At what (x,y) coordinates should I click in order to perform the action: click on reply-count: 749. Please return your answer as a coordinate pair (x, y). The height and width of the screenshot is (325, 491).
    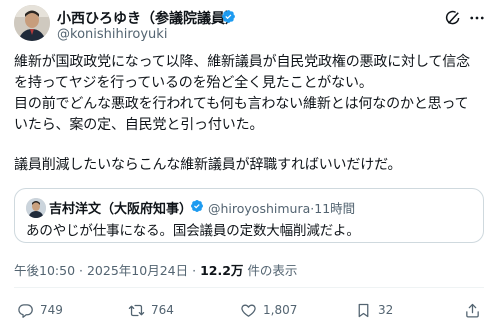
    Looking at the image, I should click on (51, 310).